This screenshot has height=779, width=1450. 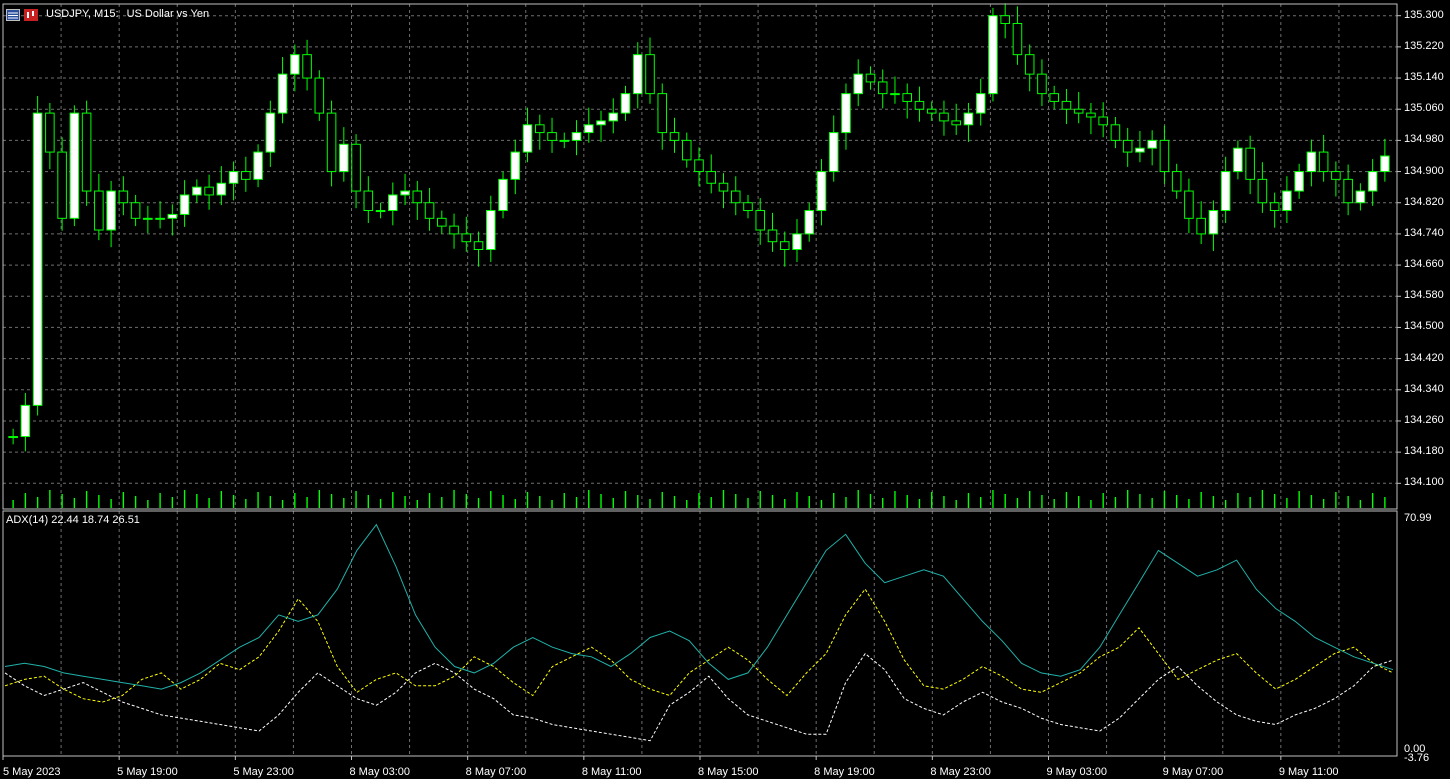 What do you see at coordinates (1424, 388) in the screenshot?
I see `price-tick-label: 134.340` at bounding box center [1424, 388].